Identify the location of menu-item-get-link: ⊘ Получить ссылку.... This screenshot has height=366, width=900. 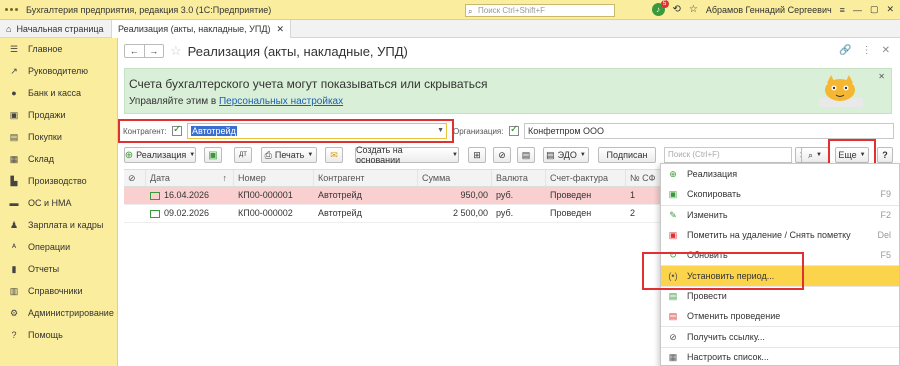
(780, 336).